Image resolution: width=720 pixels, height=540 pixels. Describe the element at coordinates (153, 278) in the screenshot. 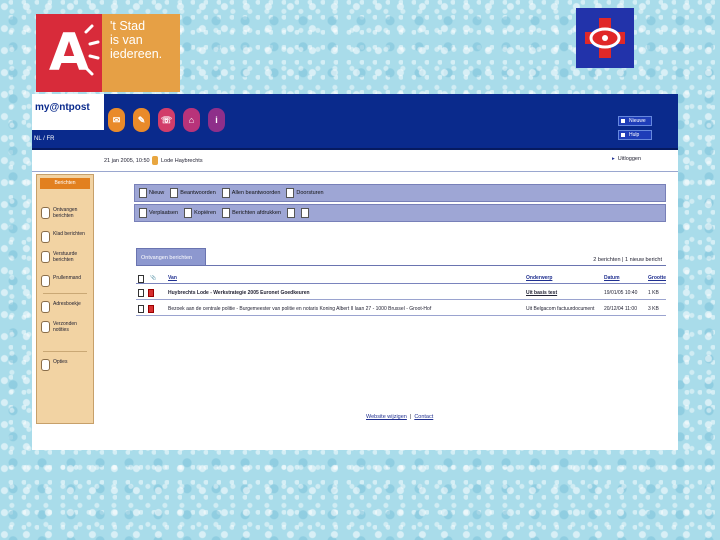

I see `attachment-header-icon: 📎` at that location.